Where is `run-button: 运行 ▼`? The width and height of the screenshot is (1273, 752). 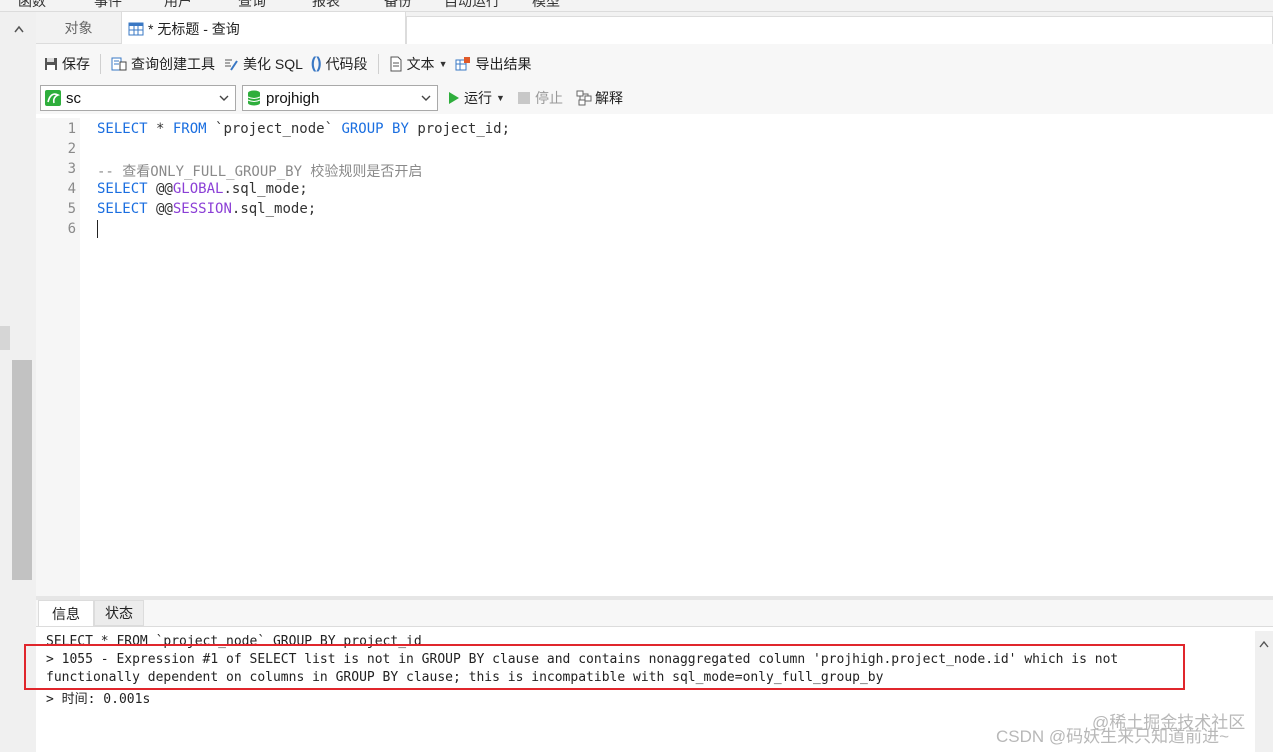 run-button: 运行 ▼ is located at coordinates (476, 98).